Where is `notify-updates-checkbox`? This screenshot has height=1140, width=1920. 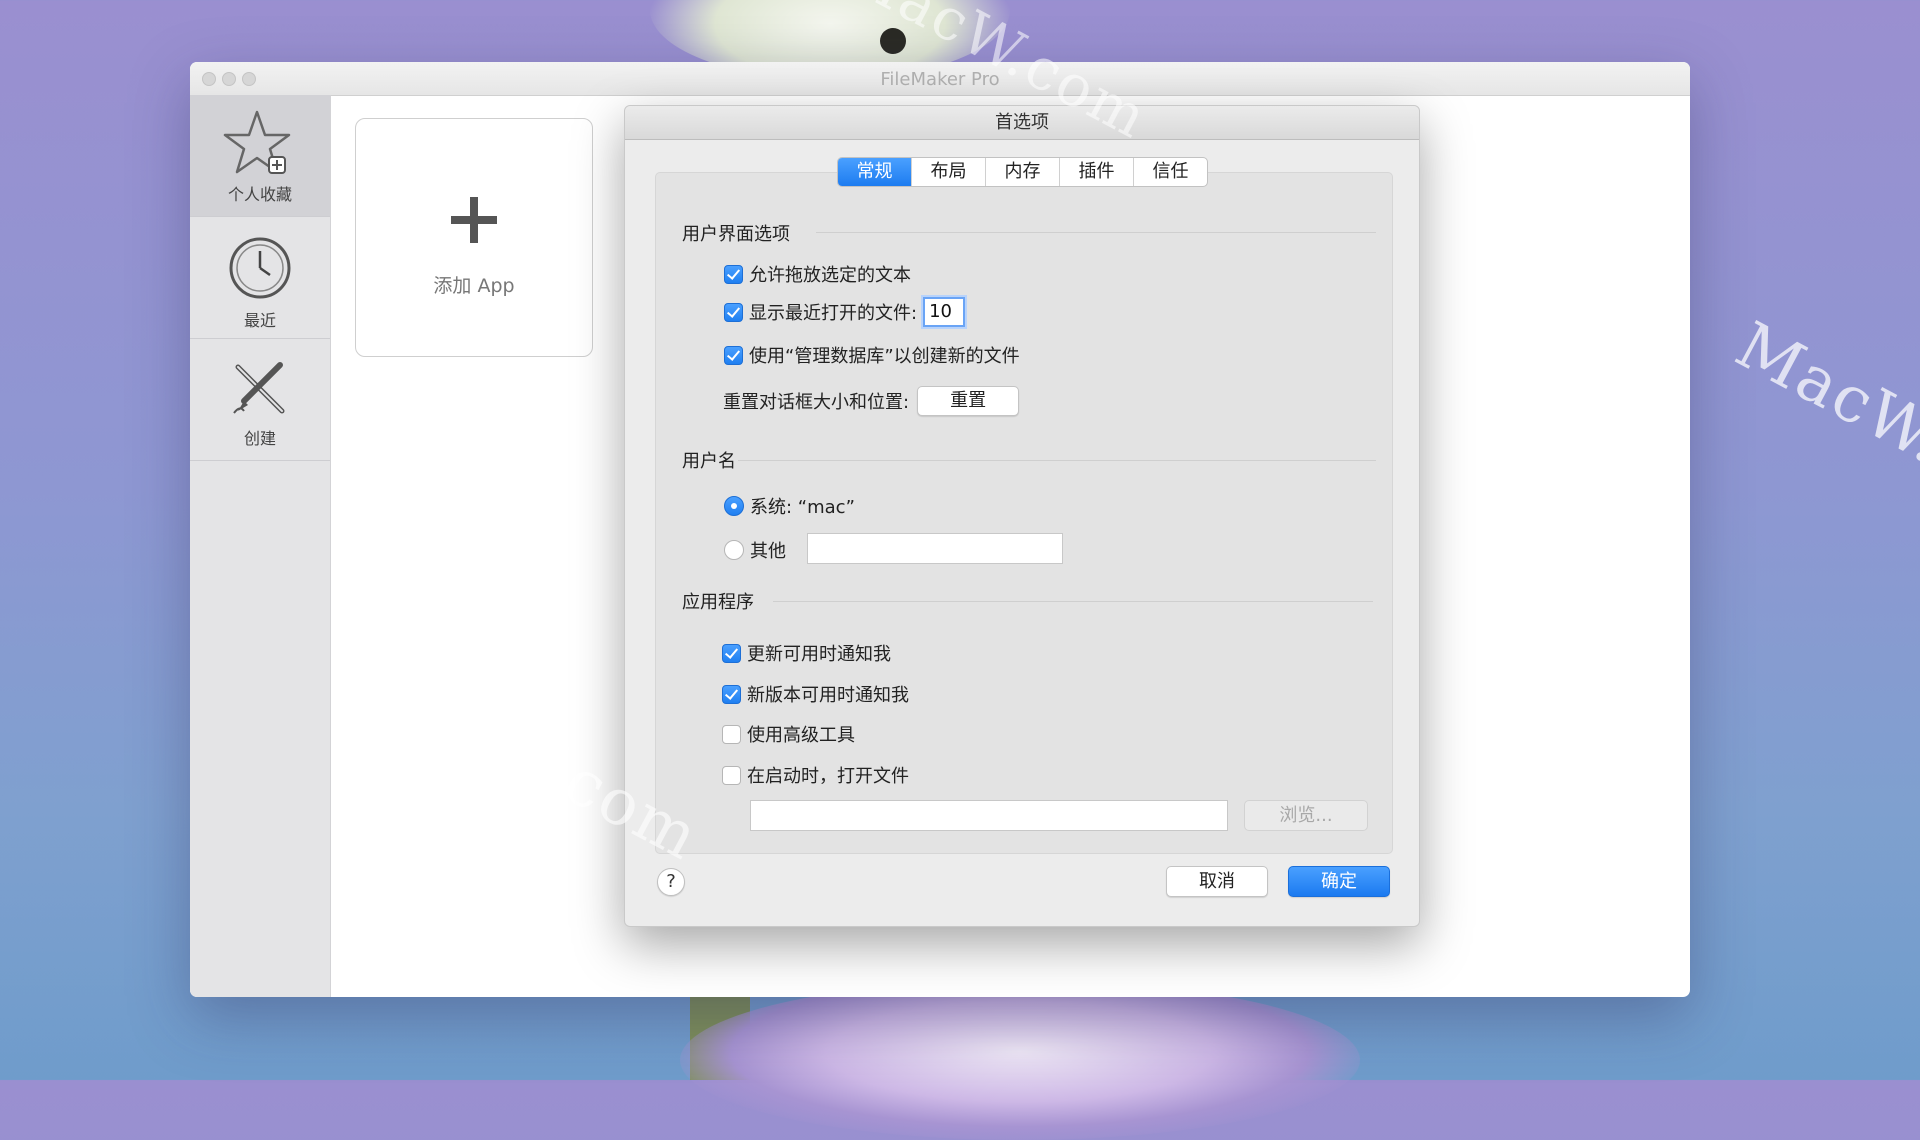 notify-updates-checkbox is located at coordinates (731, 653).